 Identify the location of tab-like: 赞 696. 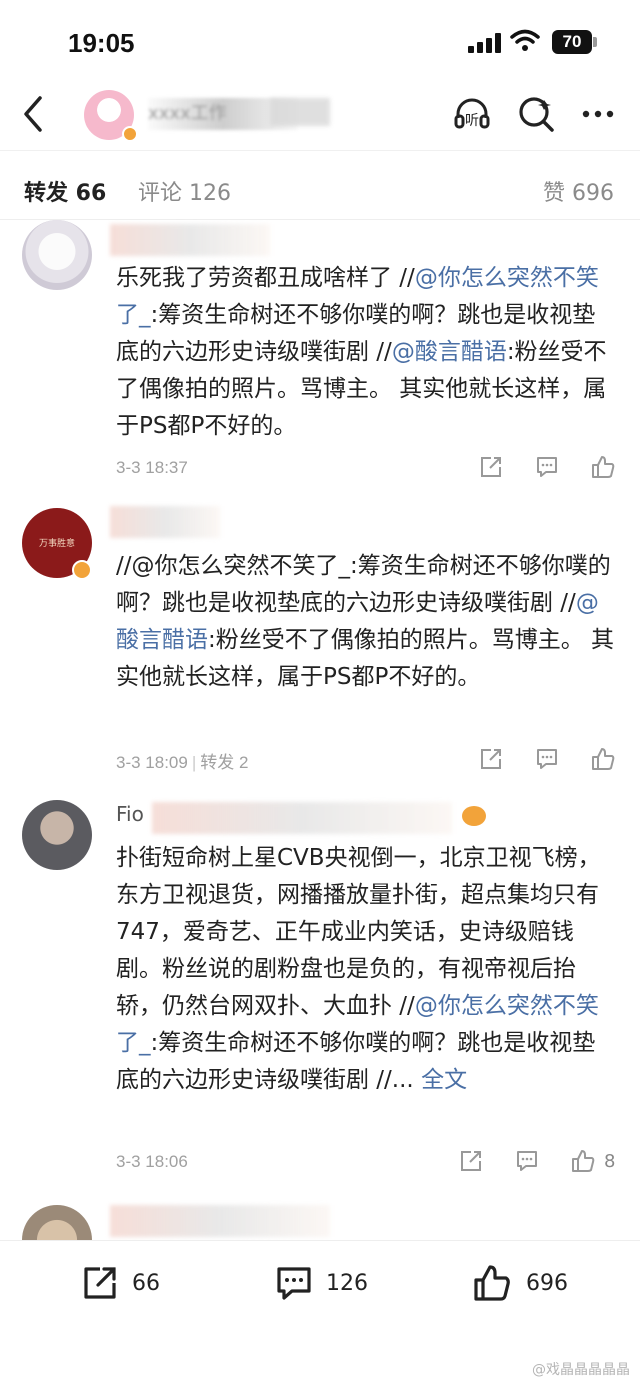
(578, 191).